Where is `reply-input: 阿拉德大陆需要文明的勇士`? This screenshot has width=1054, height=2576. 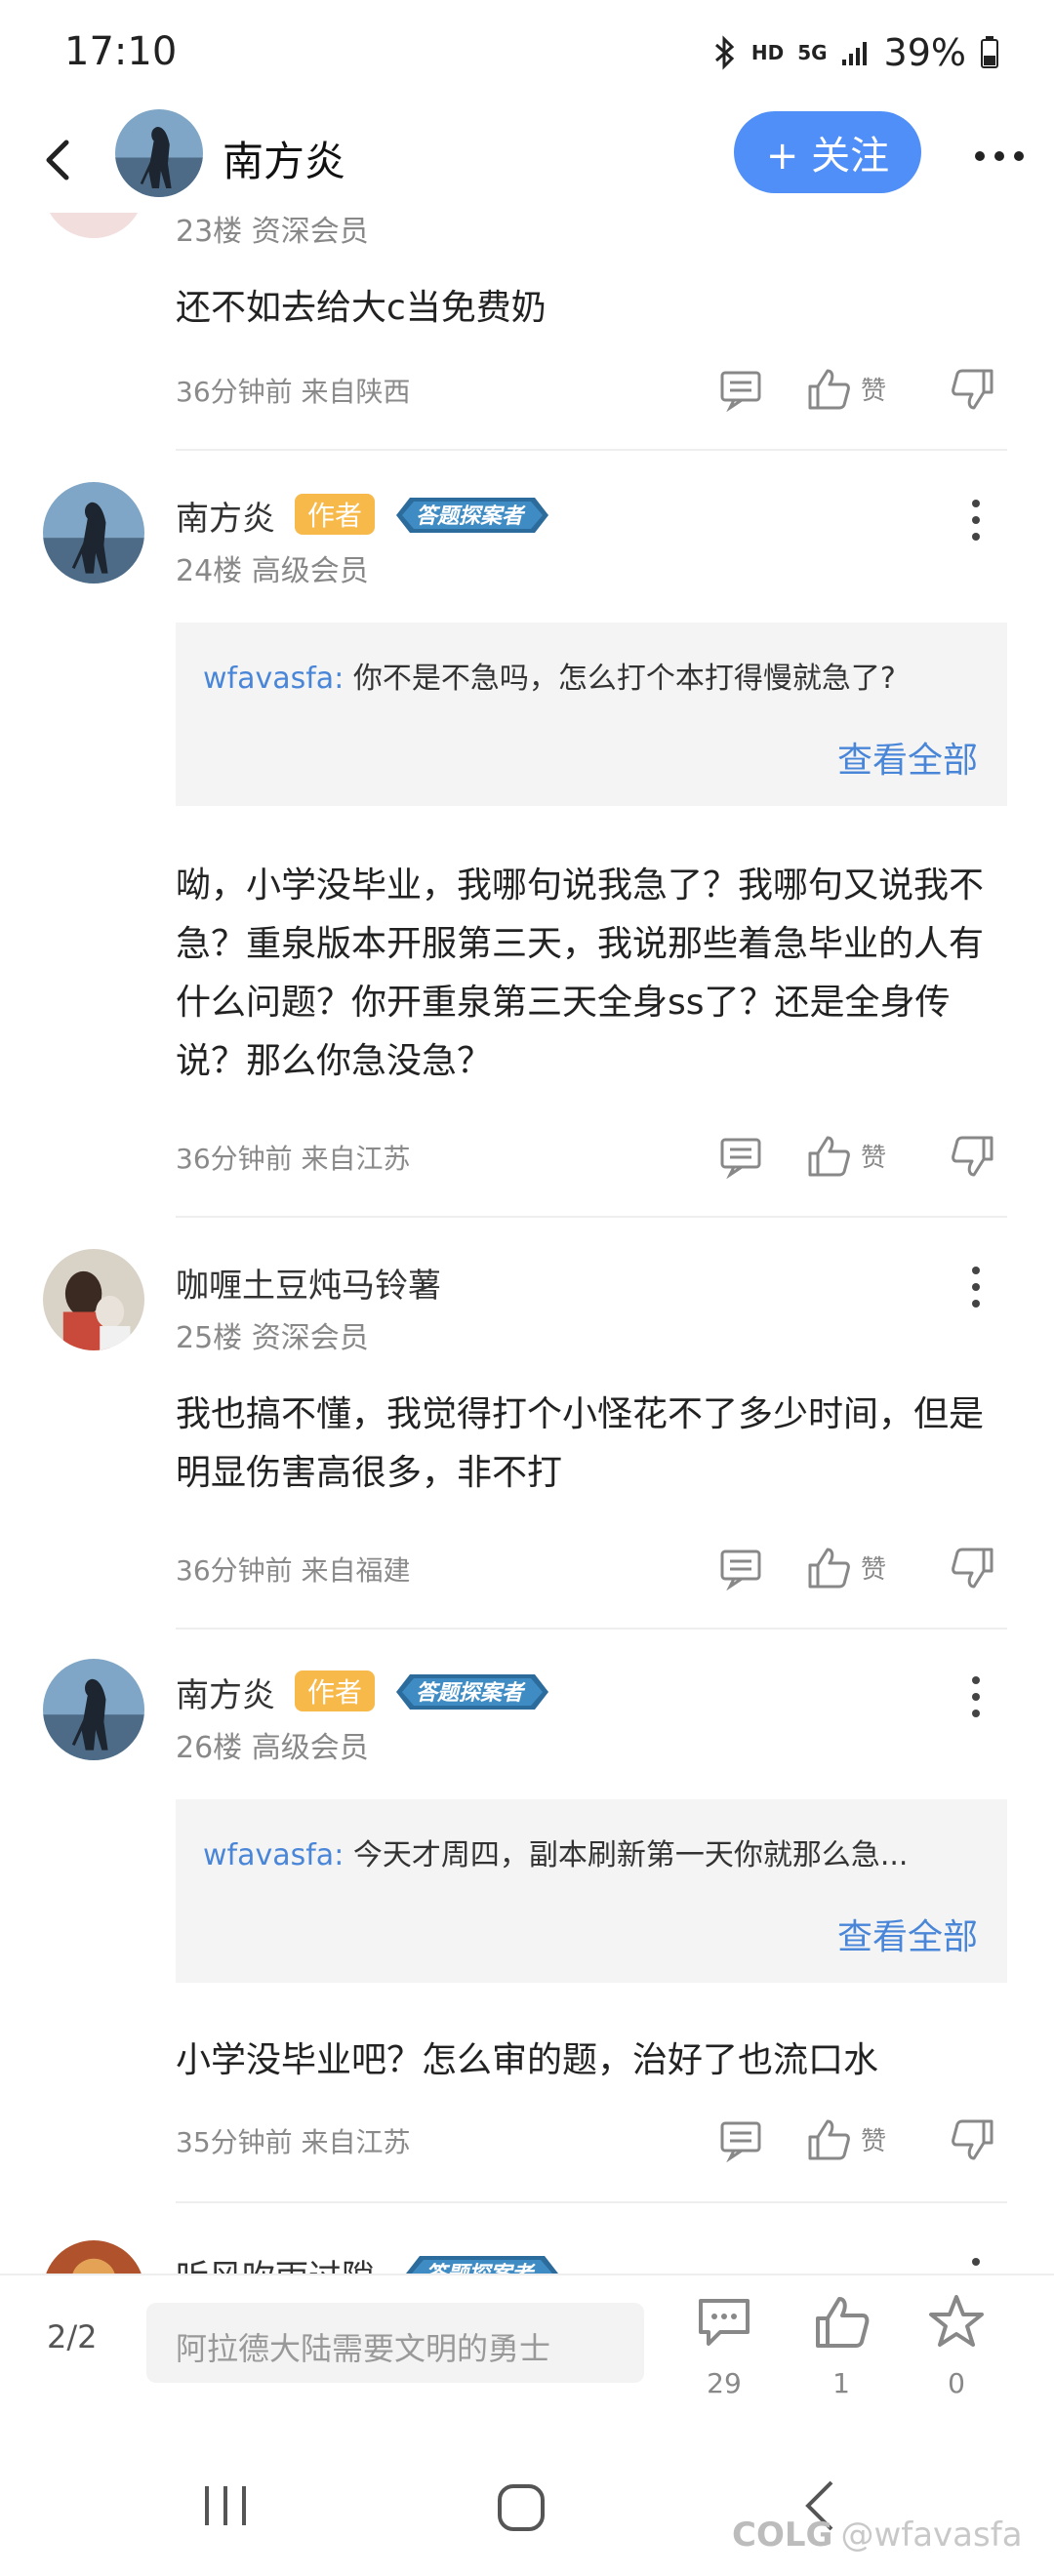
reply-input: 阿拉德大陆需要文明的勇士 is located at coordinates (395, 2343).